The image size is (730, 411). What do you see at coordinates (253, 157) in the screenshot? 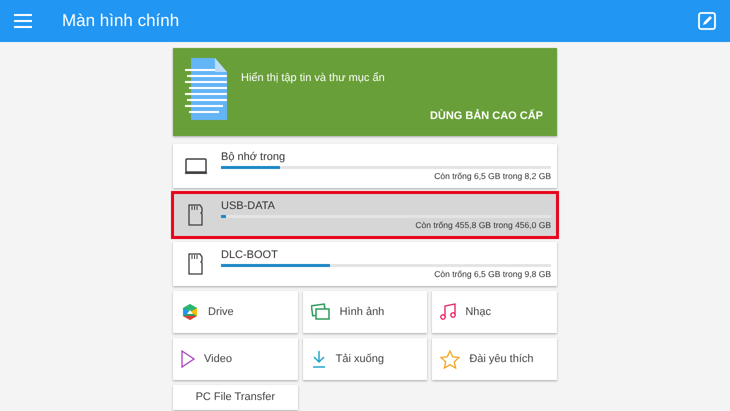
I see `storage-name: Bộ nhớ trong` at bounding box center [253, 157].